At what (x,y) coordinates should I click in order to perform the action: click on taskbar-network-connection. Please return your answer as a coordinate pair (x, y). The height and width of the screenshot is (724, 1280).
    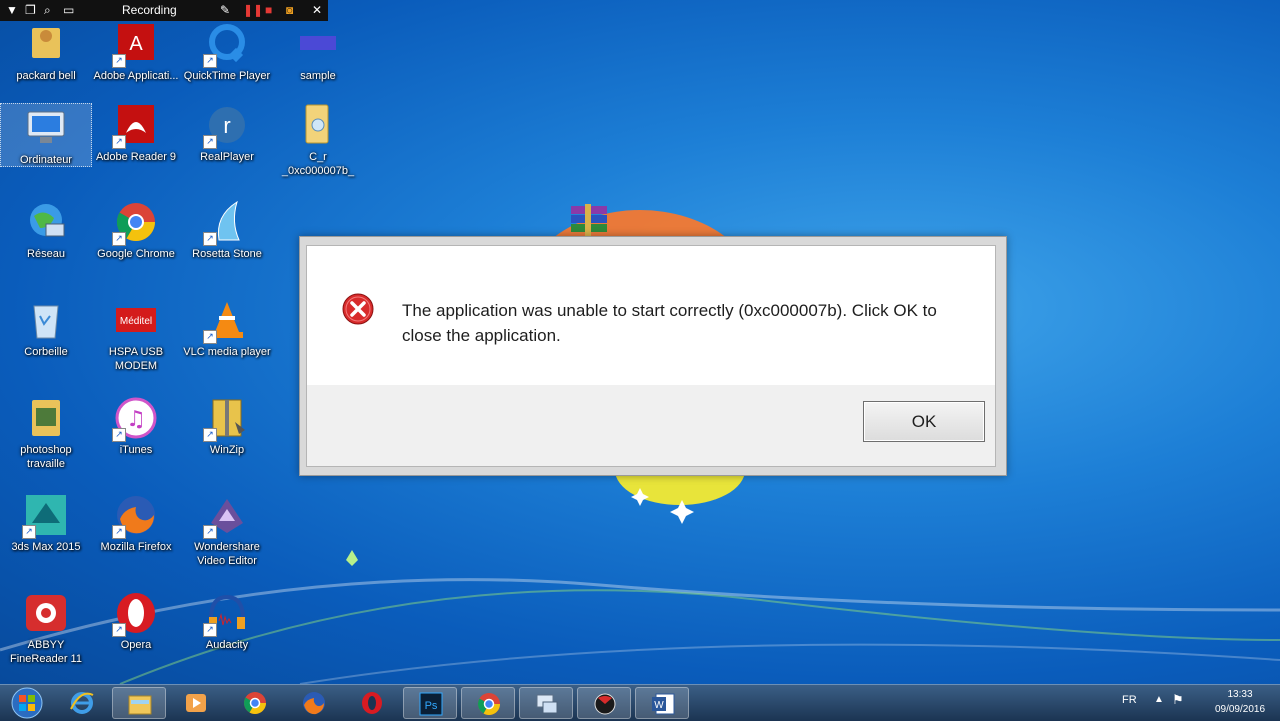
    Looking at the image, I should click on (546, 703).